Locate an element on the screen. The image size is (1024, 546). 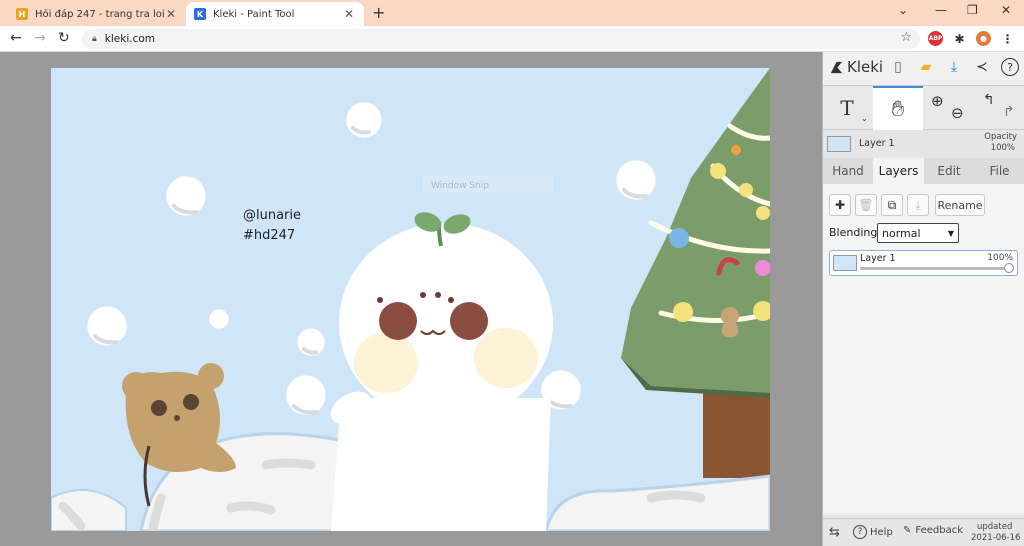
tab-title: Hỏi đáp 247 - trang tra loi is located at coordinates (99, 14).